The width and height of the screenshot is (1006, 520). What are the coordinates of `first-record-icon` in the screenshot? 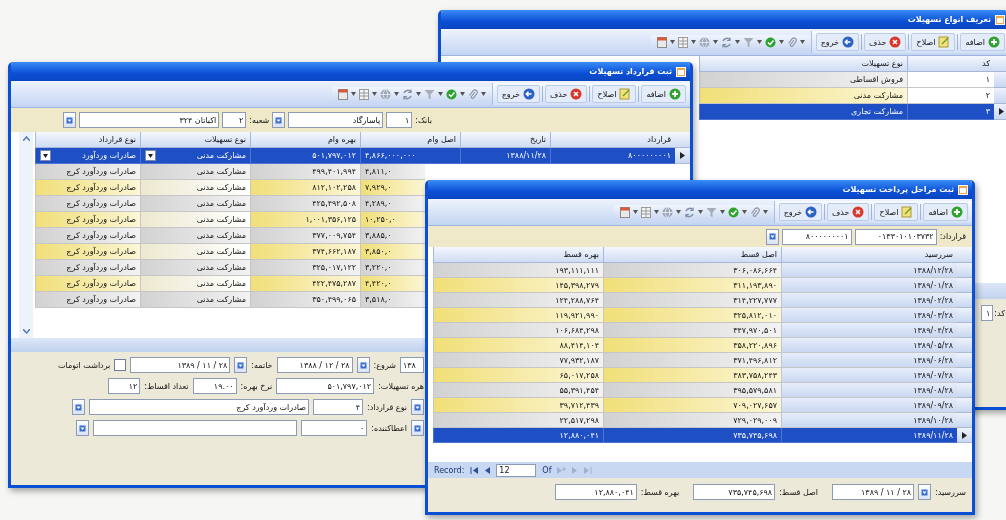 It's located at (474, 470).